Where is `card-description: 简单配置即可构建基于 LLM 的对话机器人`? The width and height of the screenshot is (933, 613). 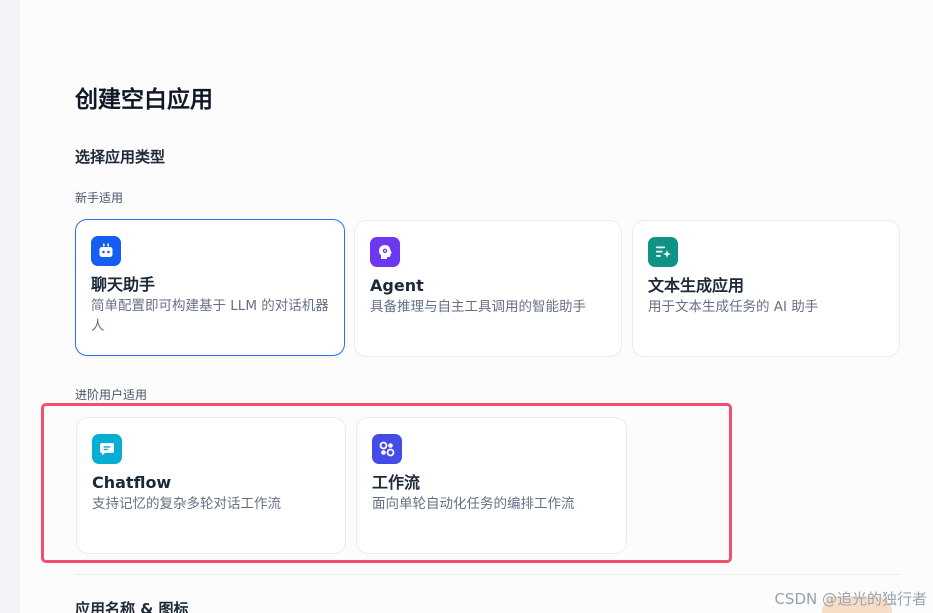 card-description: 简单配置即可构建基于 LLM 的对话机器人 is located at coordinates (210, 316).